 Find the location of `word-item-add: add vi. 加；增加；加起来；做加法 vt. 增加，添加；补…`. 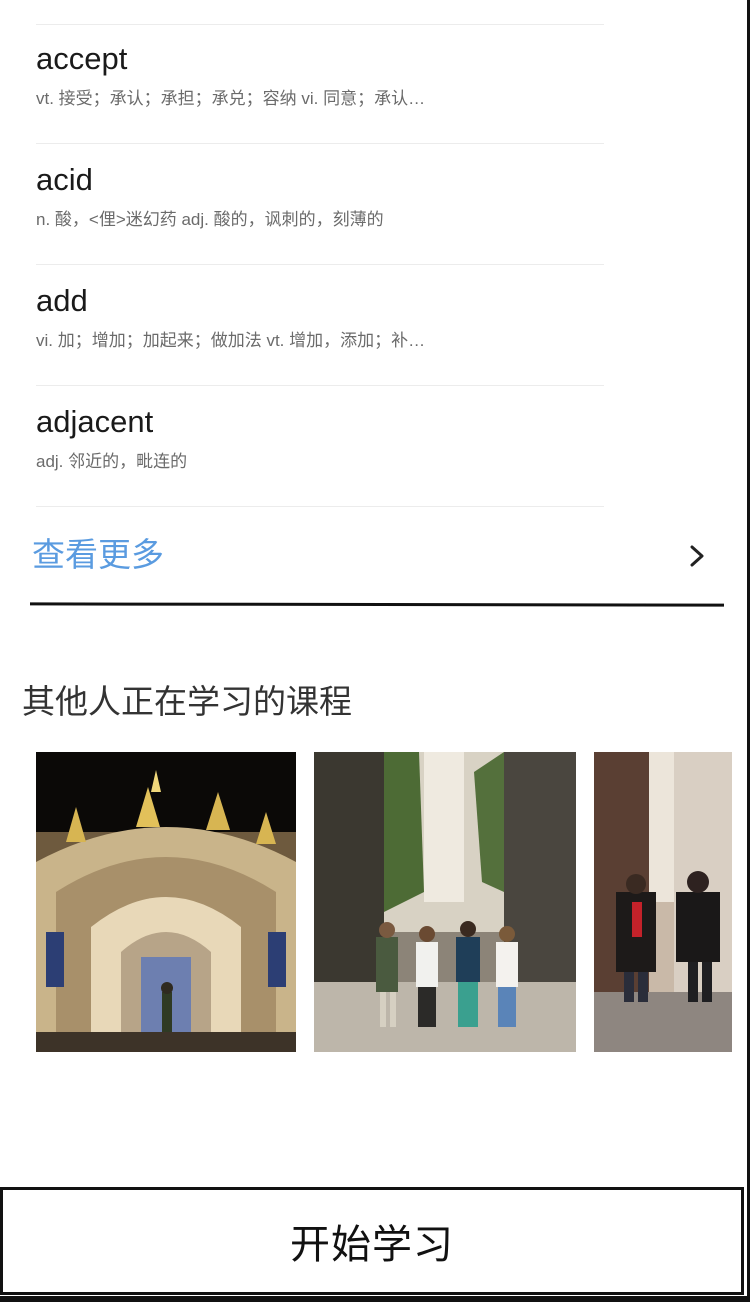

word-item-add: add vi. 加；增加；加起来；做加法 vt. 增加，添加；补… is located at coordinates (320, 325).